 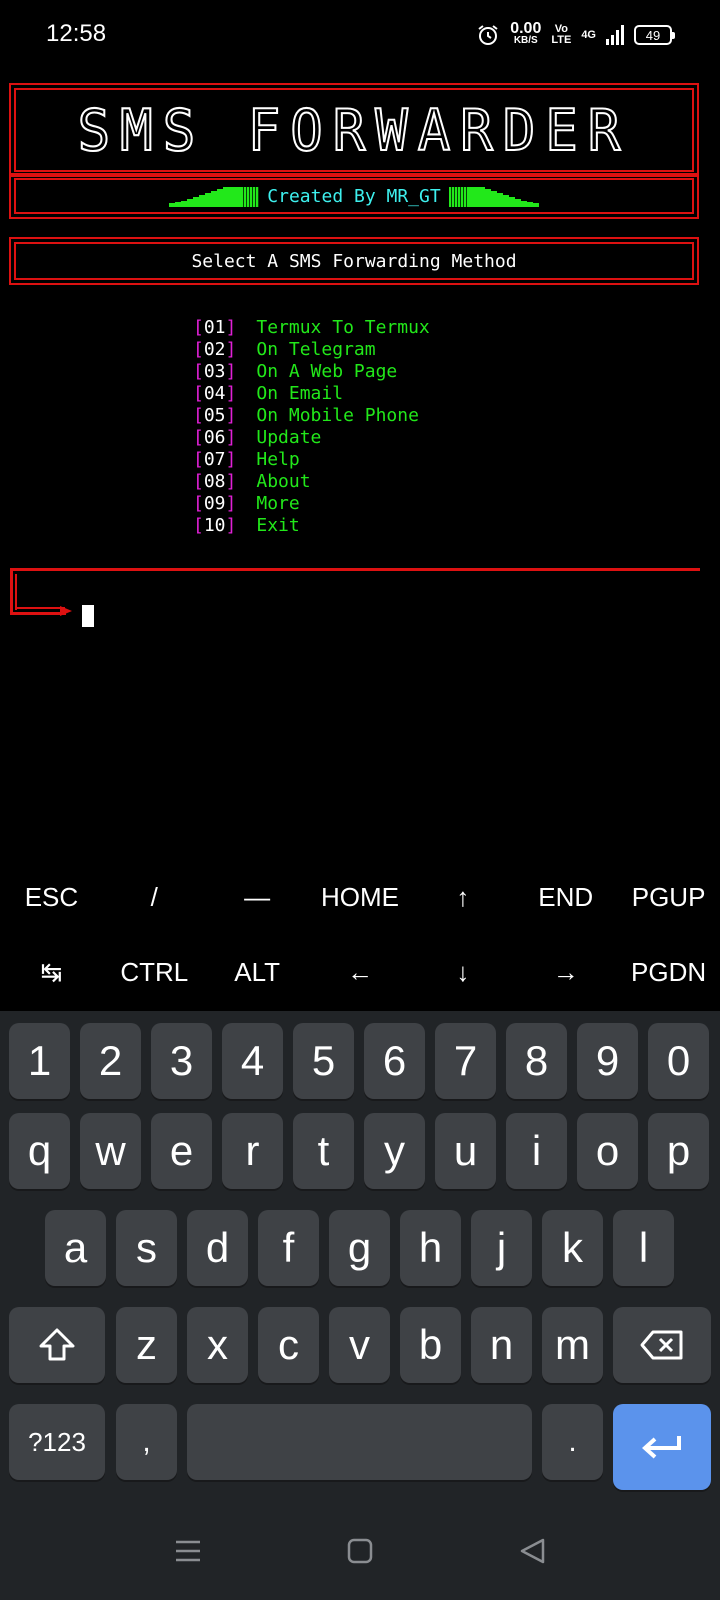 I want to click on dash-key: —, so click(x=257, y=897).